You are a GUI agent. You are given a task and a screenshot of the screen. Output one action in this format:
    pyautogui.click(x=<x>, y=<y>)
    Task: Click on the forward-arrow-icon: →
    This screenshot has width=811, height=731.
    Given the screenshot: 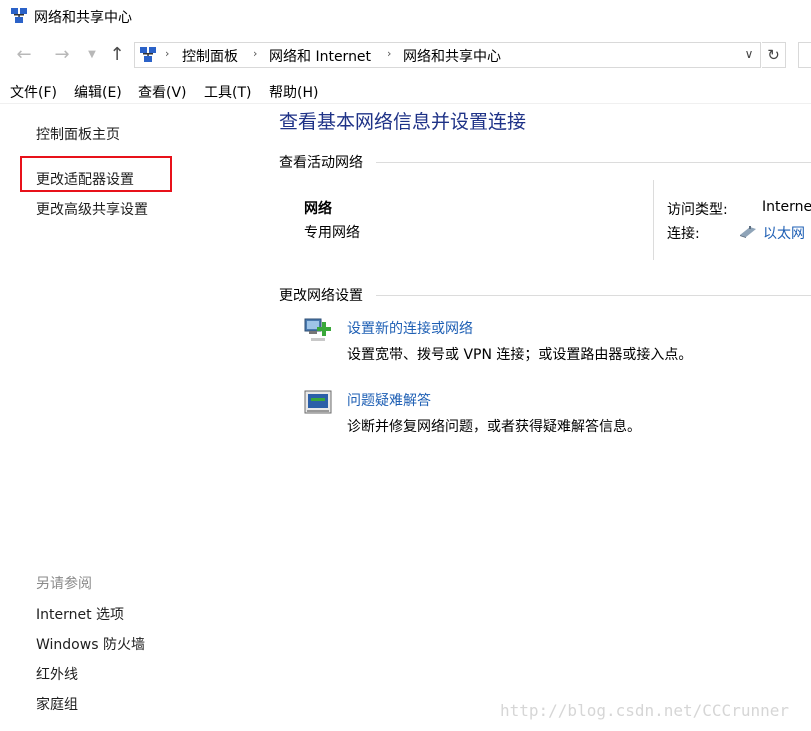 What is the action you would take?
    pyautogui.click(x=62, y=55)
    